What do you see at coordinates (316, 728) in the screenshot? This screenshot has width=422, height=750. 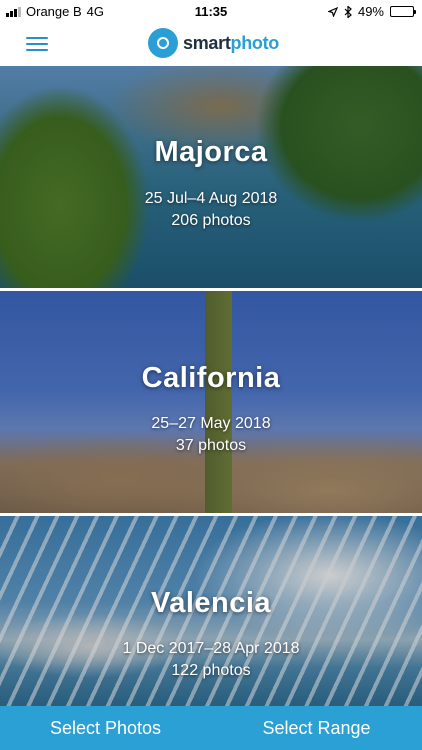 I see `select-range-button: Select Range` at bounding box center [316, 728].